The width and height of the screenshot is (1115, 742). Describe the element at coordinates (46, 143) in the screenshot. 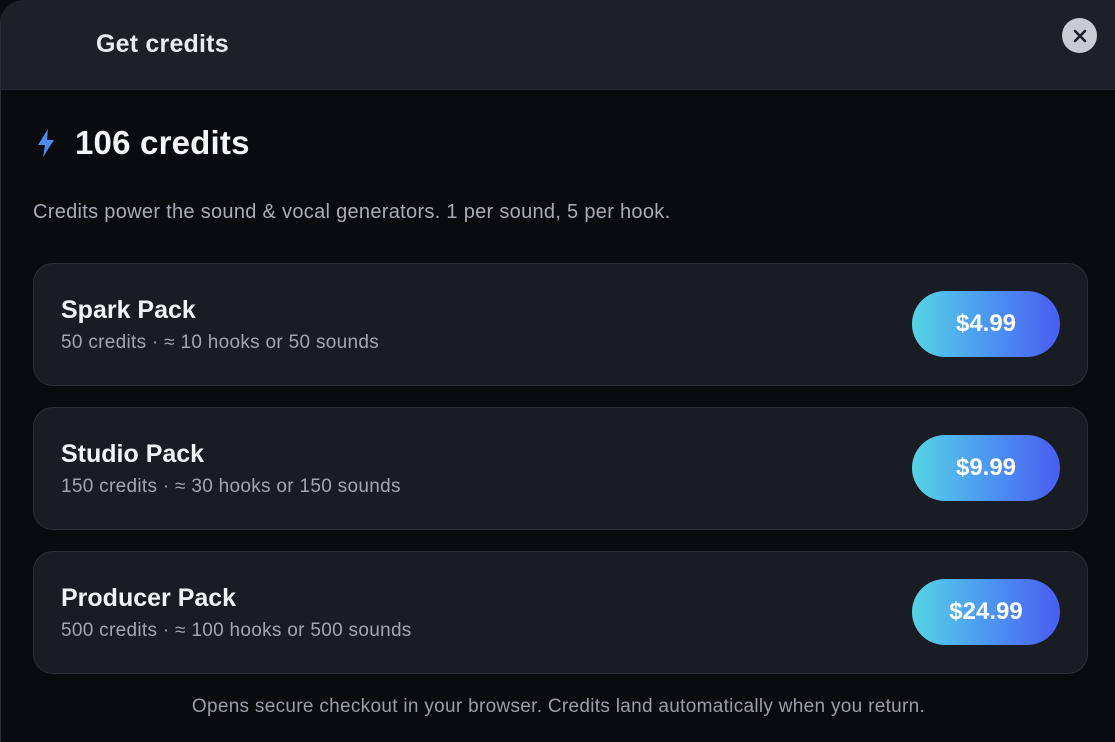

I see `lightning-bolt-icon` at that location.